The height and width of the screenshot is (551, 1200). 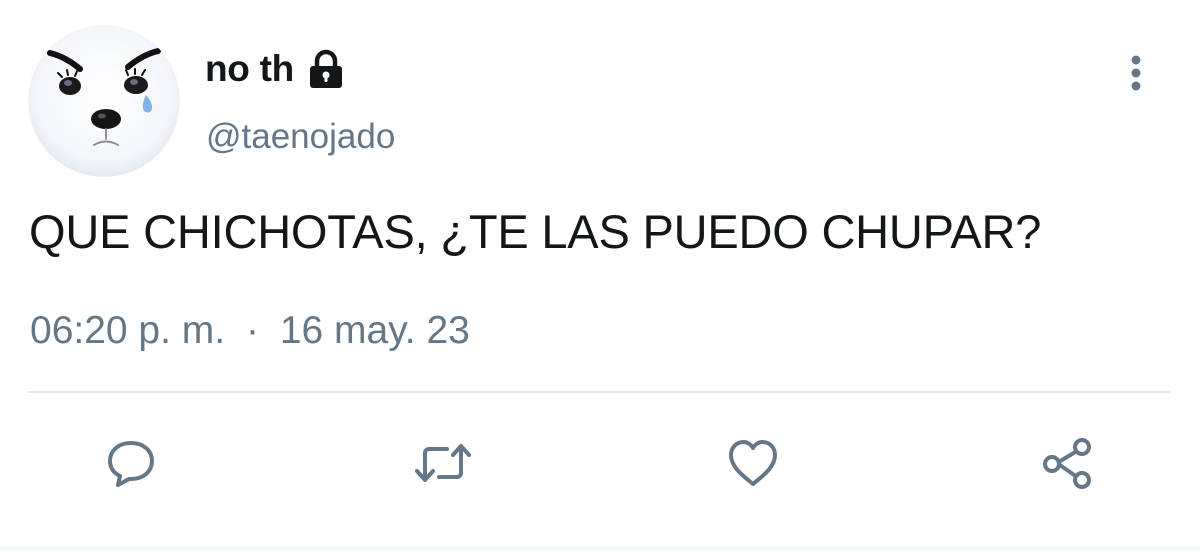 I want to click on more-vertical-icon, so click(x=1136, y=73).